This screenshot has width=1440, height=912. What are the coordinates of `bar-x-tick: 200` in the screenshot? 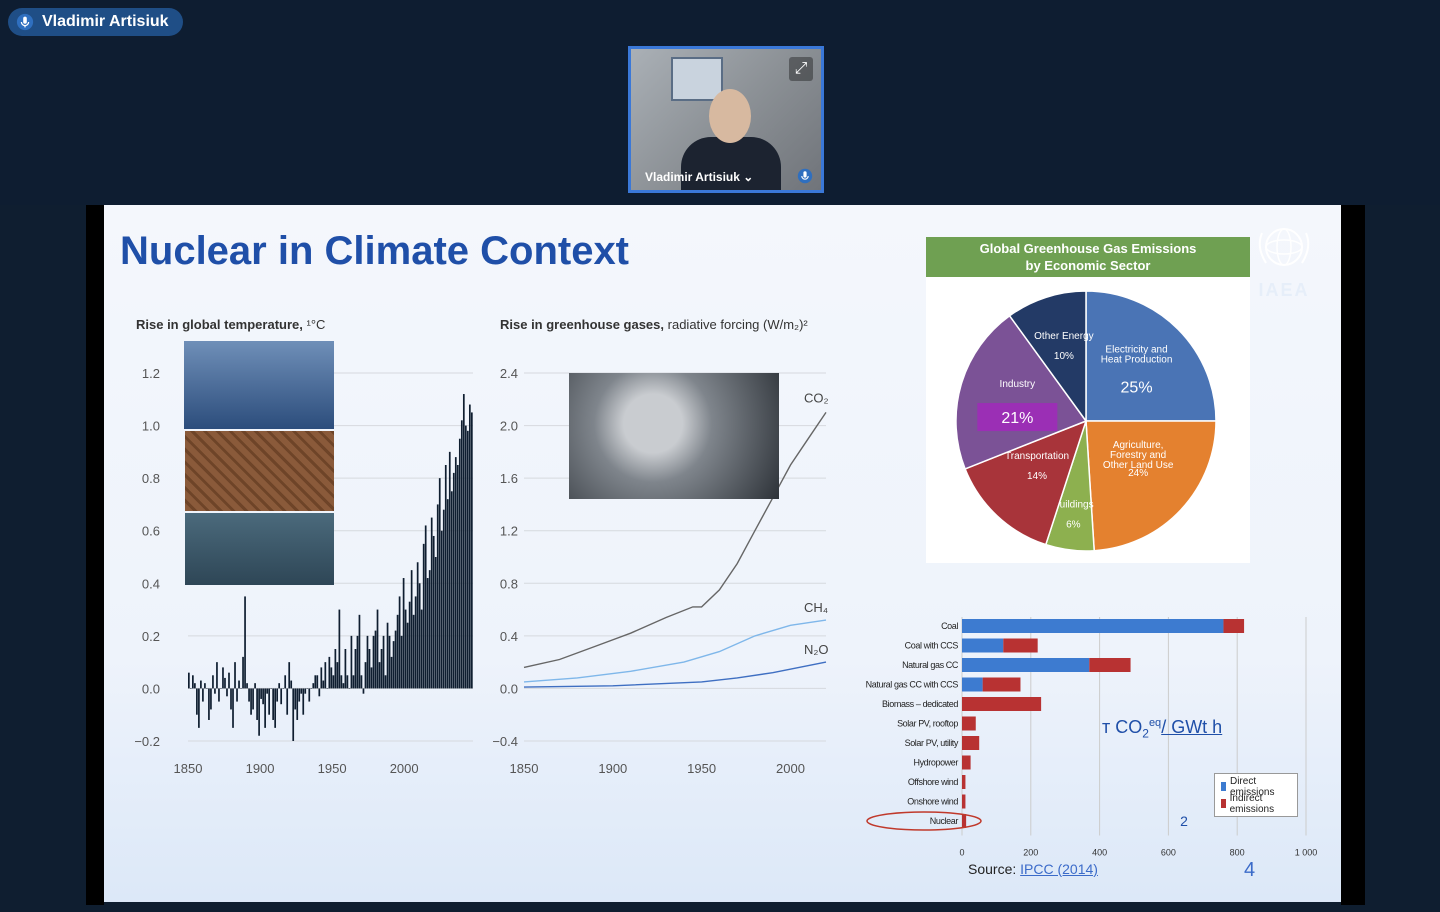 It's located at (1030, 853).